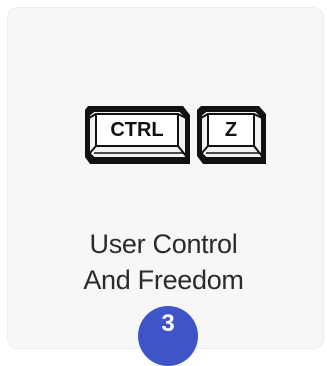  What do you see at coordinates (163, 244) in the screenshot?
I see `card-title-line1: User Control` at bounding box center [163, 244].